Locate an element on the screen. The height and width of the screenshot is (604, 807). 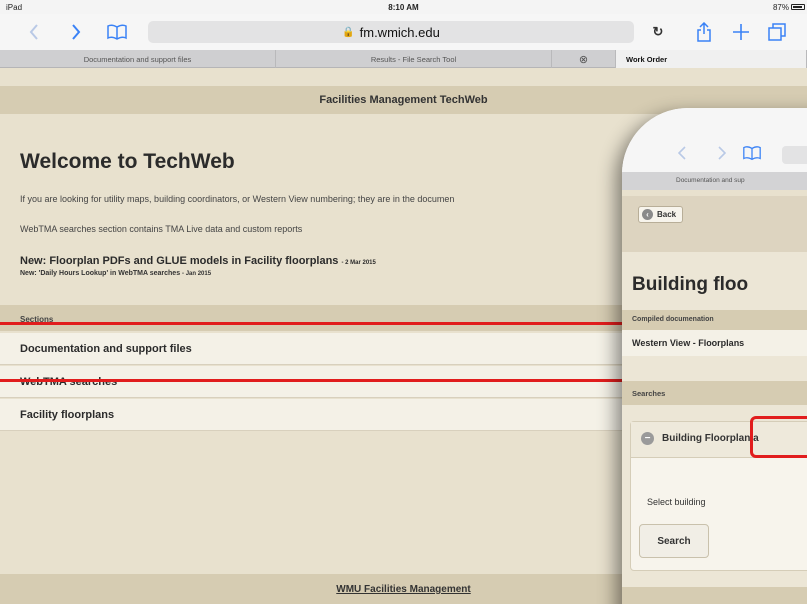
search-button: Search is located at coordinates (674, 541).